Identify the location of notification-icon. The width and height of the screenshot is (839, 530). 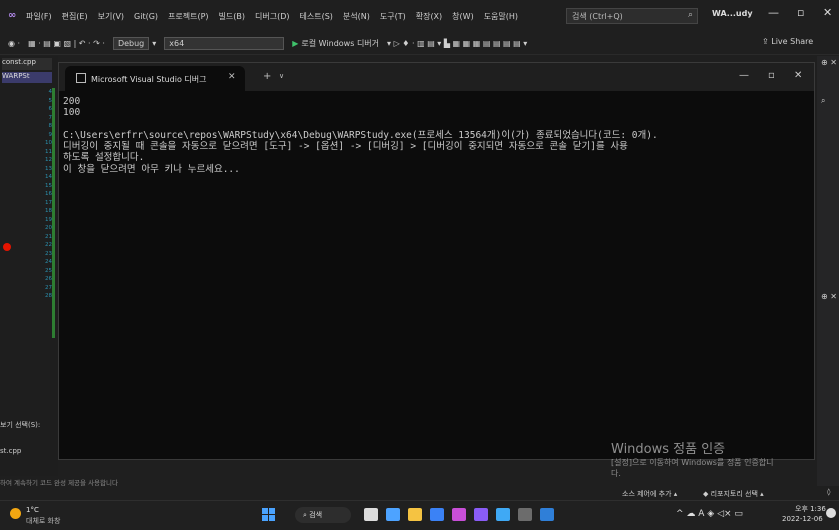
(831, 513).